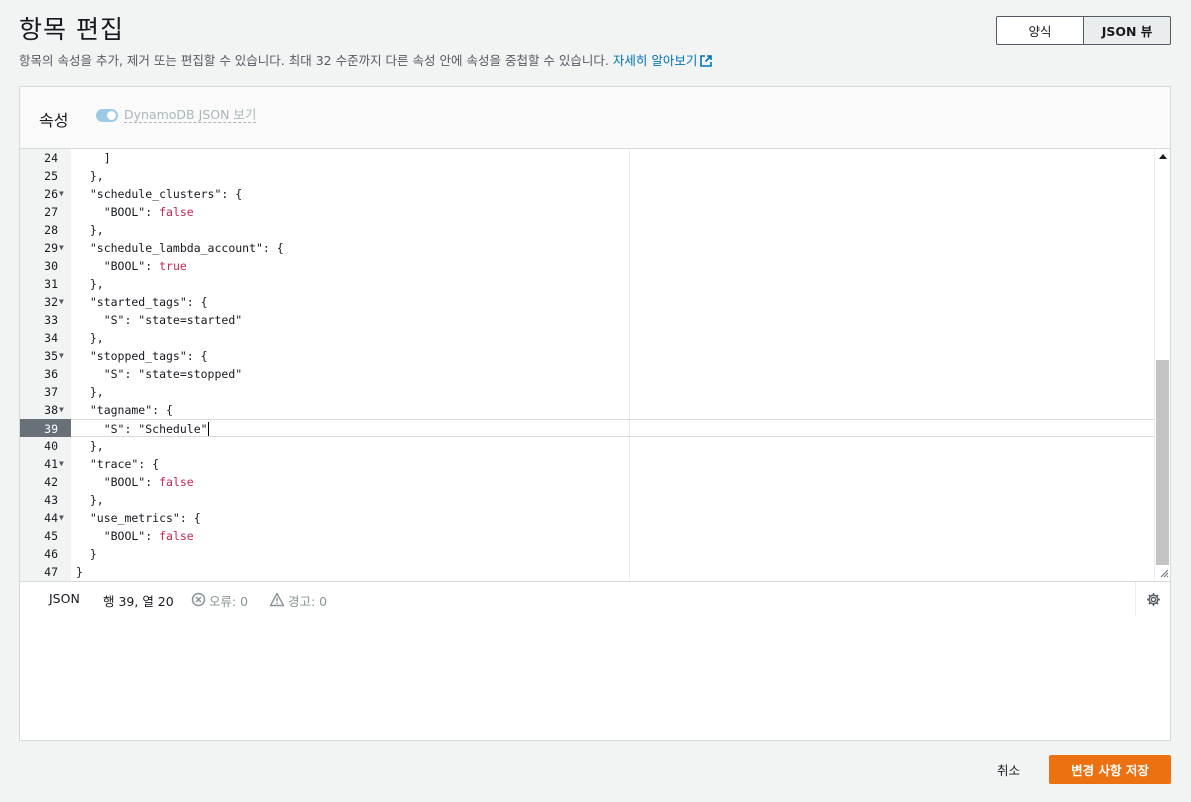 This screenshot has width=1191, height=802. Describe the element at coordinates (111, 115) in the screenshot. I see `toggle-knob` at that location.